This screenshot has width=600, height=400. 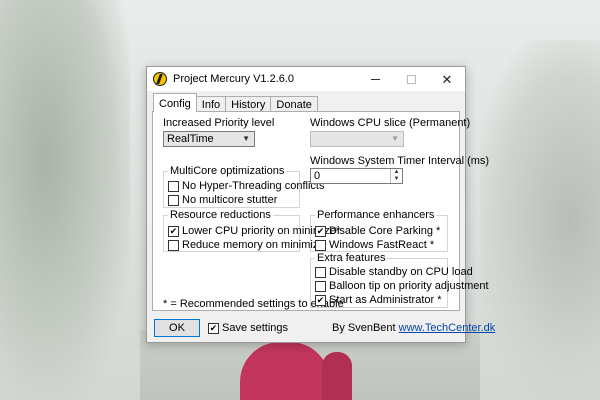 I want to click on disable-core-parking-checkbox: ✔ Disable Core Parking *, so click(x=377, y=231).